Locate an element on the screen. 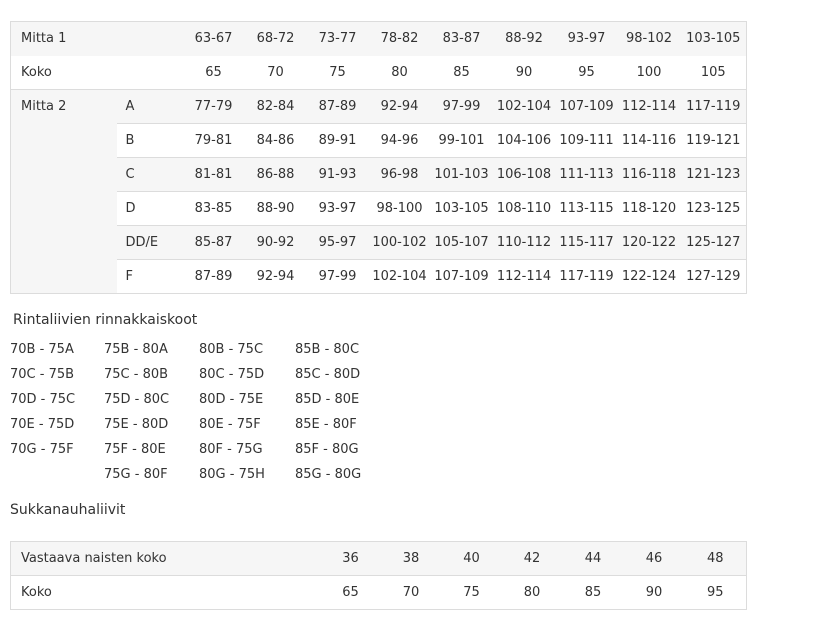 This screenshot has height=634, width=819. parallel-size-item: 80C - 75D is located at coordinates (232, 374).